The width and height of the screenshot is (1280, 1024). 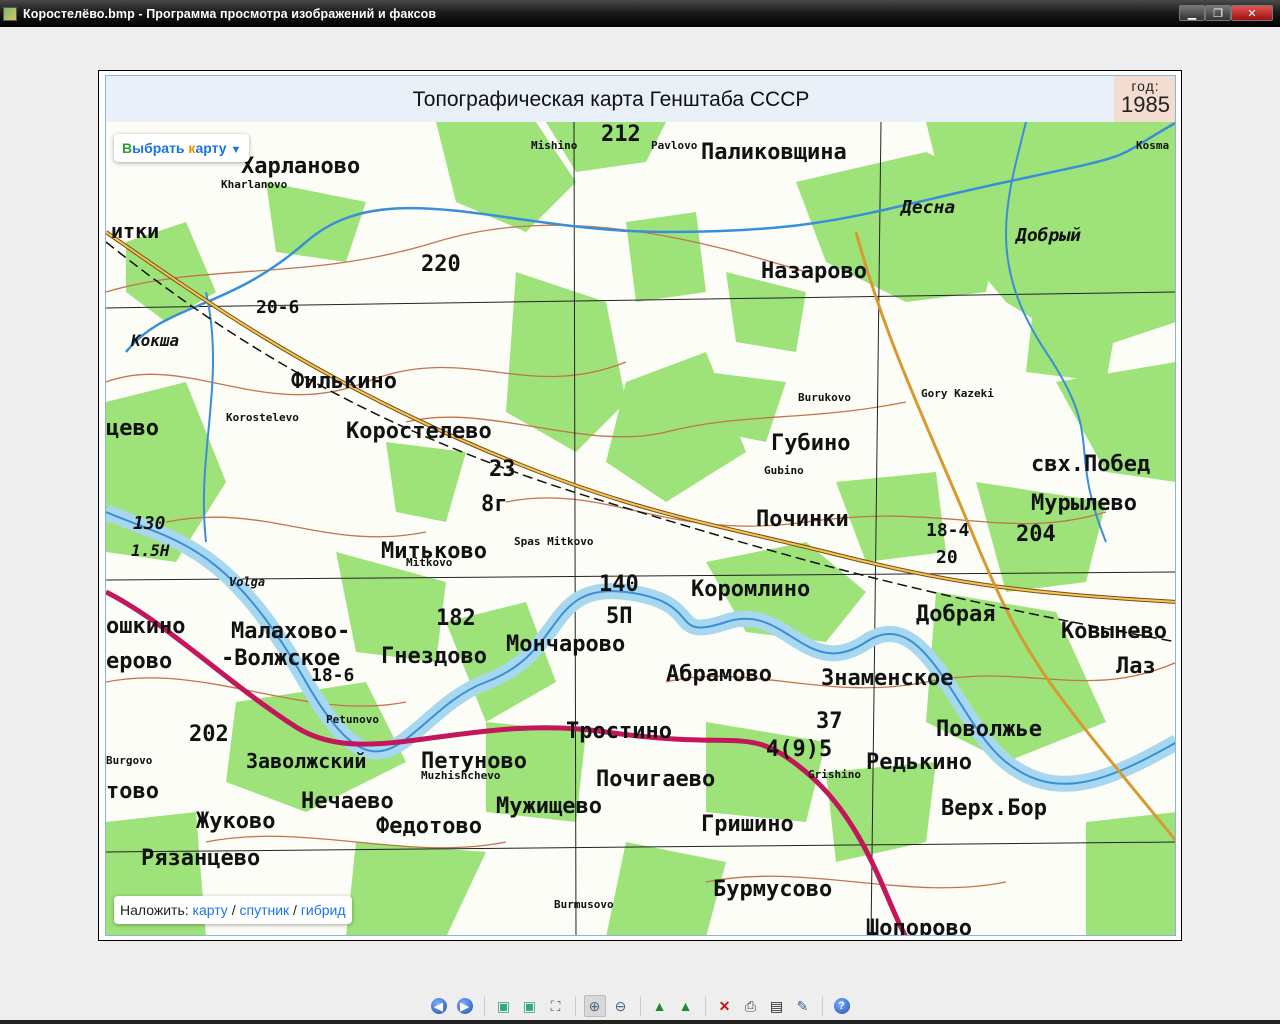 I want to click on map-label: Мужищево, so click(x=549, y=806).